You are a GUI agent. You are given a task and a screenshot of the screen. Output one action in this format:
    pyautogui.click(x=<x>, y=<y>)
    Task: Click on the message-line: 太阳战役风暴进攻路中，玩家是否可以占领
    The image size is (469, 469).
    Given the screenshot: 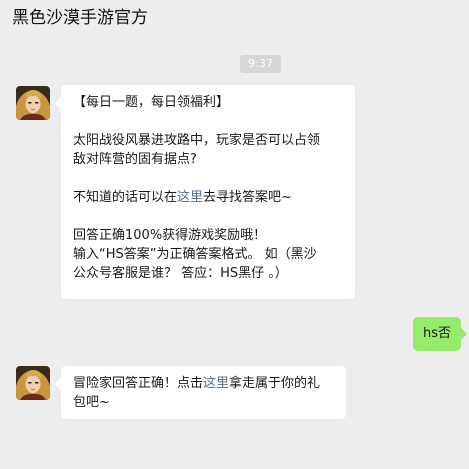 What is the action you would take?
    pyautogui.click(x=197, y=140)
    